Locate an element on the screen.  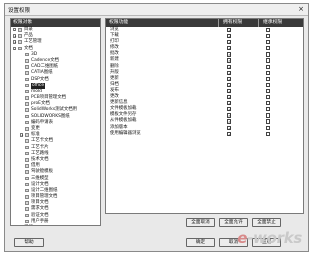
close-icon: × is located at coordinates (301, 9).